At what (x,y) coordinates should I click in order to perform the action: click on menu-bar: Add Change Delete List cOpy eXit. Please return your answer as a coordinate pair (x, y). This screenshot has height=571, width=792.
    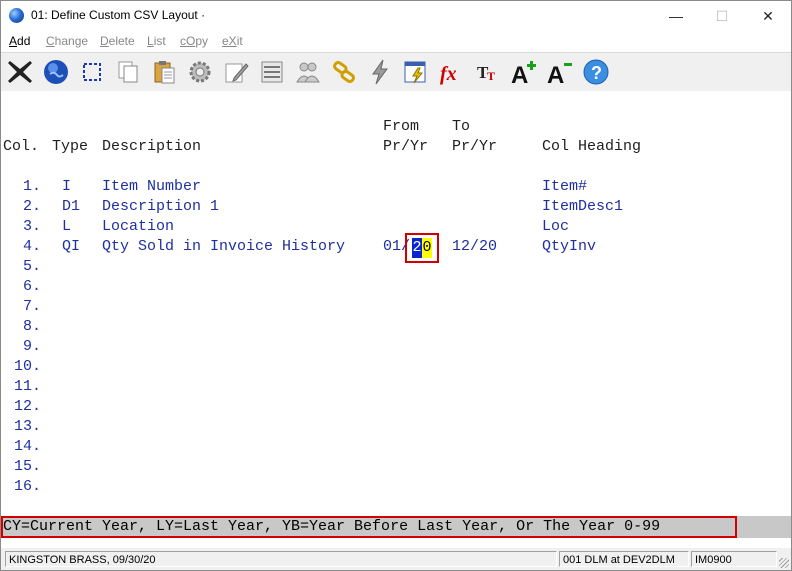
    Looking at the image, I should click on (396, 41).